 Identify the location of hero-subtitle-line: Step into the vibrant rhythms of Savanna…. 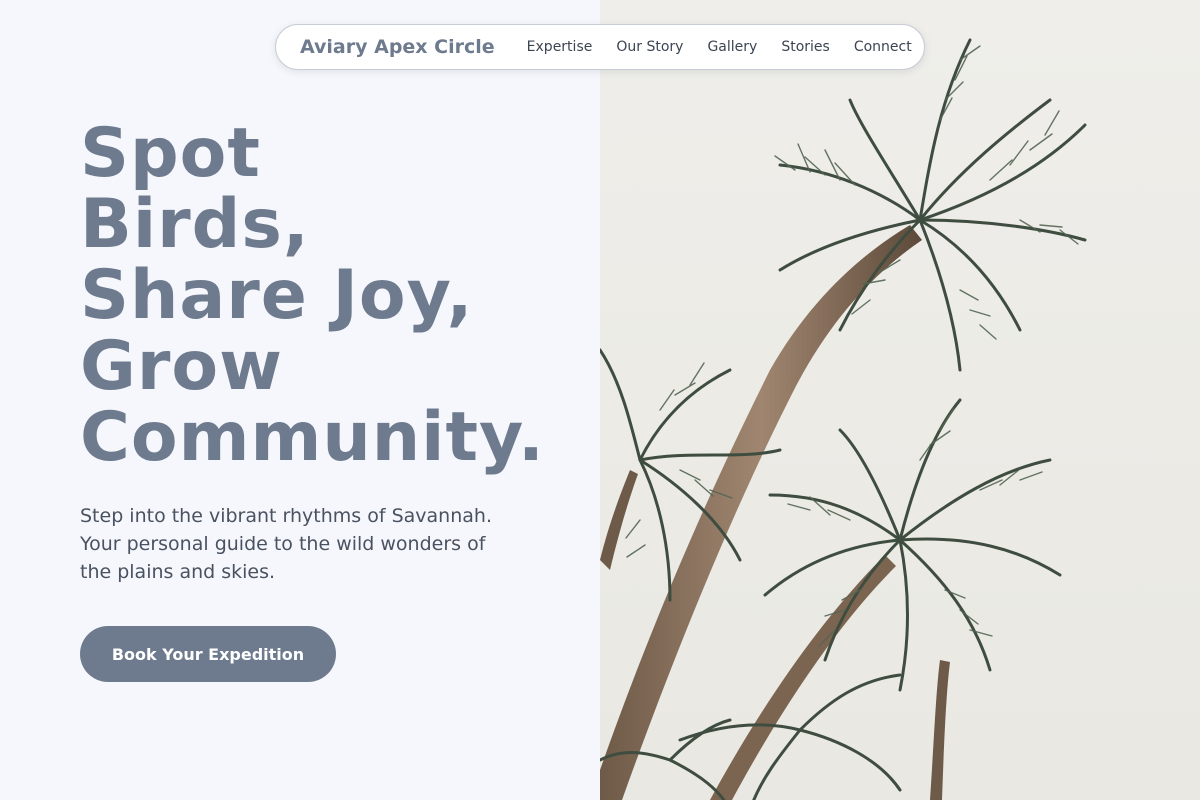
(286, 516).